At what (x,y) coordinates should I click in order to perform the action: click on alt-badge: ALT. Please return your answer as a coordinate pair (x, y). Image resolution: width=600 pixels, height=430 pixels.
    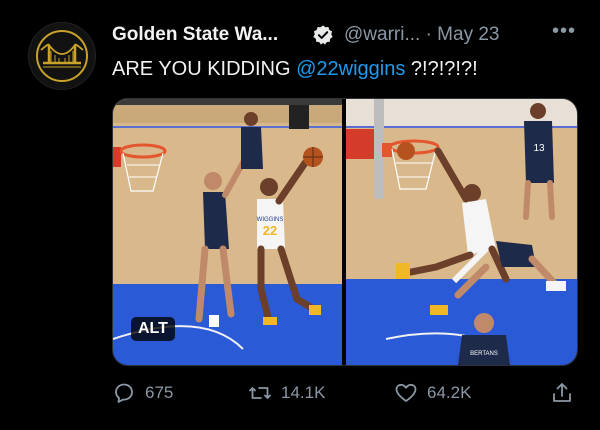
    Looking at the image, I should click on (153, 329).